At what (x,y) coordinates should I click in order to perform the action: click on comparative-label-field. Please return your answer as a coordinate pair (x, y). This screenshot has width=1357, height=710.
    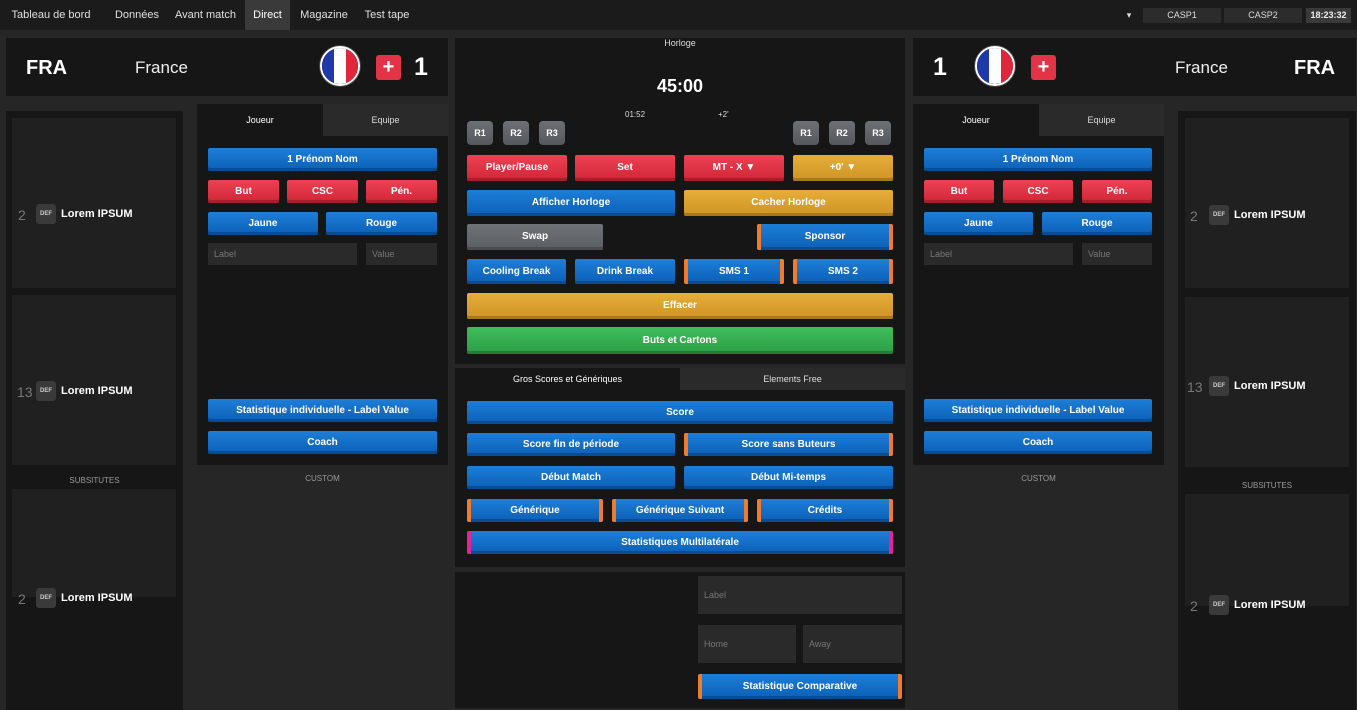
    Looking at the image, I should click on (800, 595).